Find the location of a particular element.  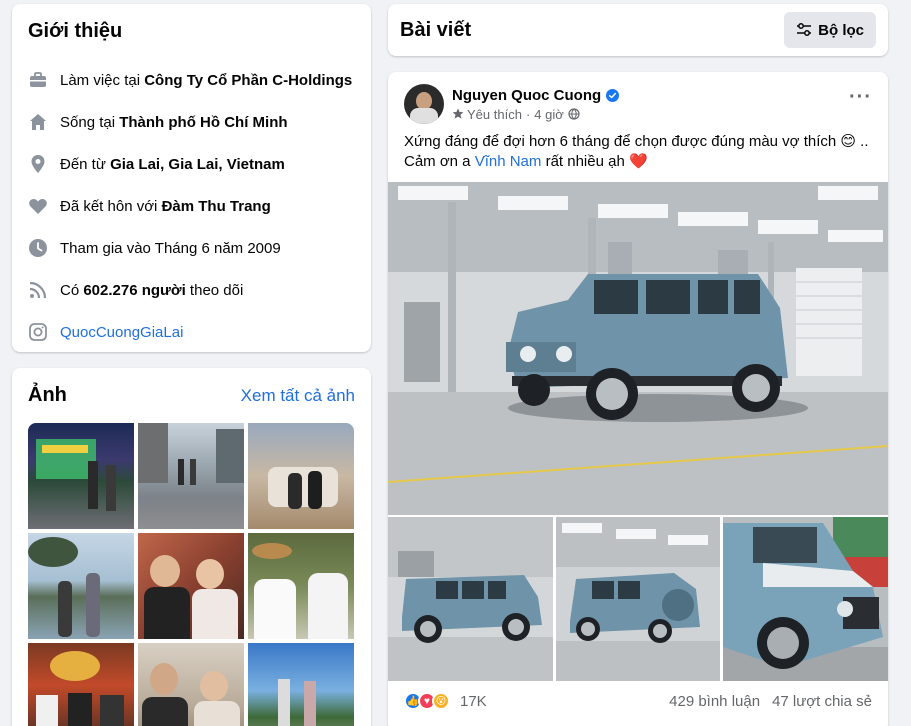

briefcase-icon is located at coordinates (38, 80).